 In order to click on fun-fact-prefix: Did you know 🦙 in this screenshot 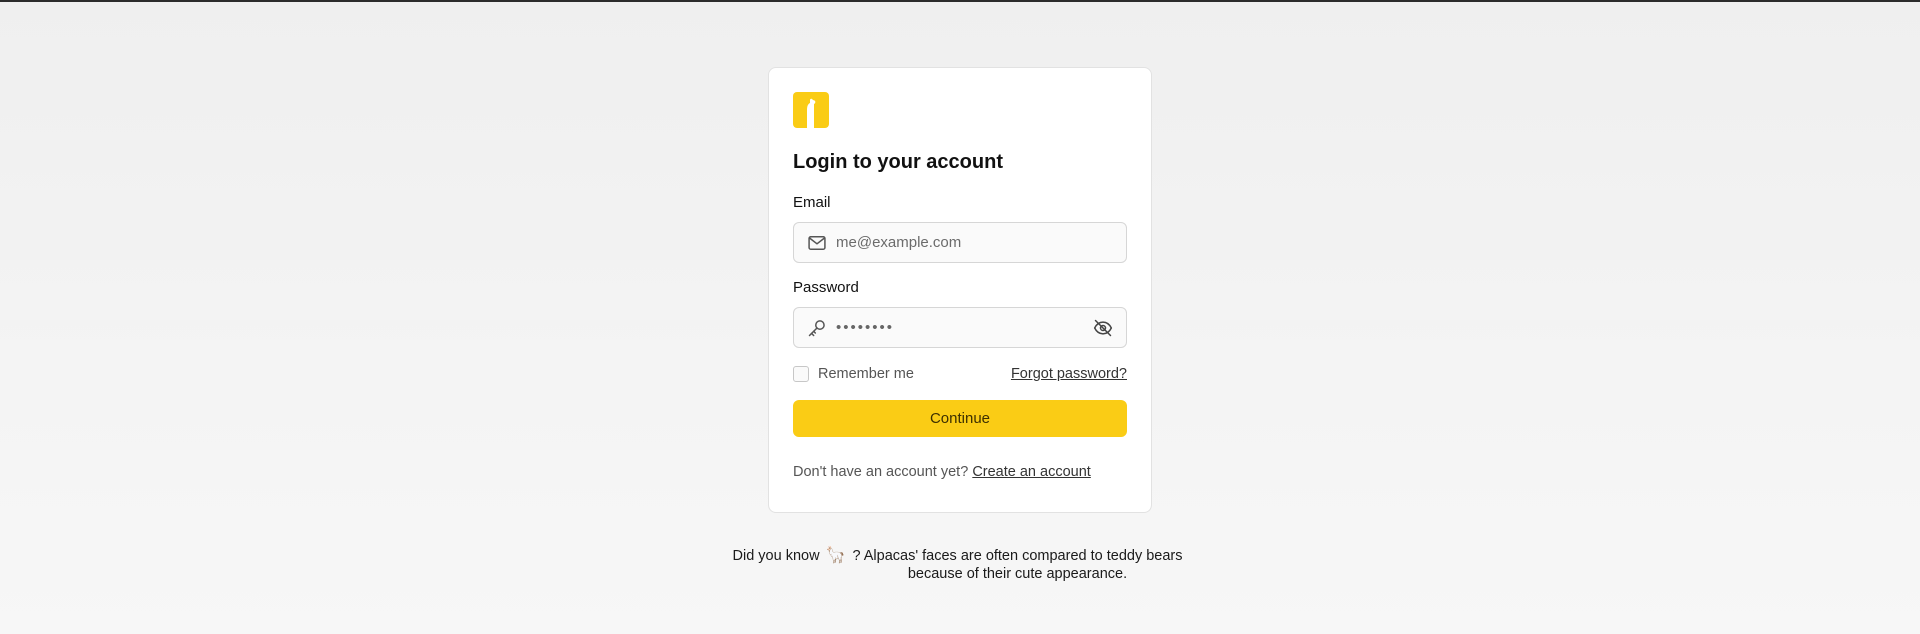, I will do `click(790, 565)`.